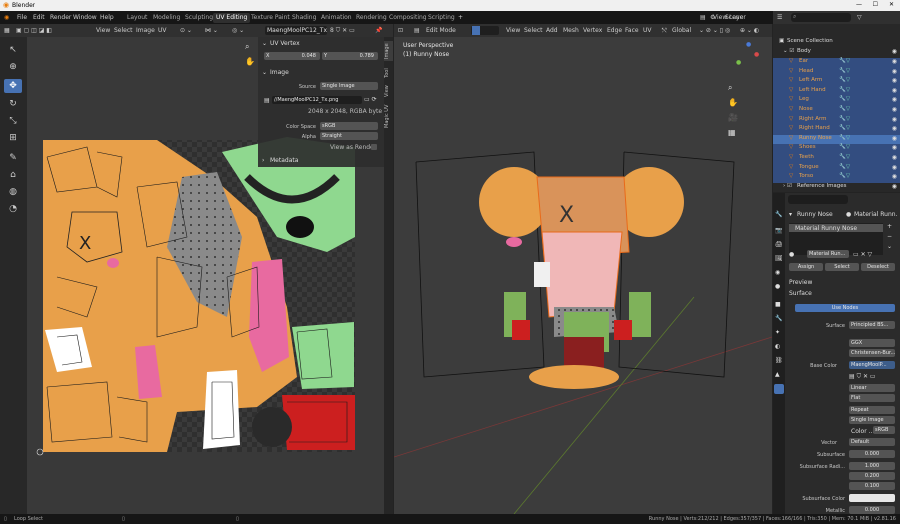 This screenshot has height=524, width=900. Describe the element at coordinates (889, 226) in the screenshot. I see `slot-add-icon: +` at that location.